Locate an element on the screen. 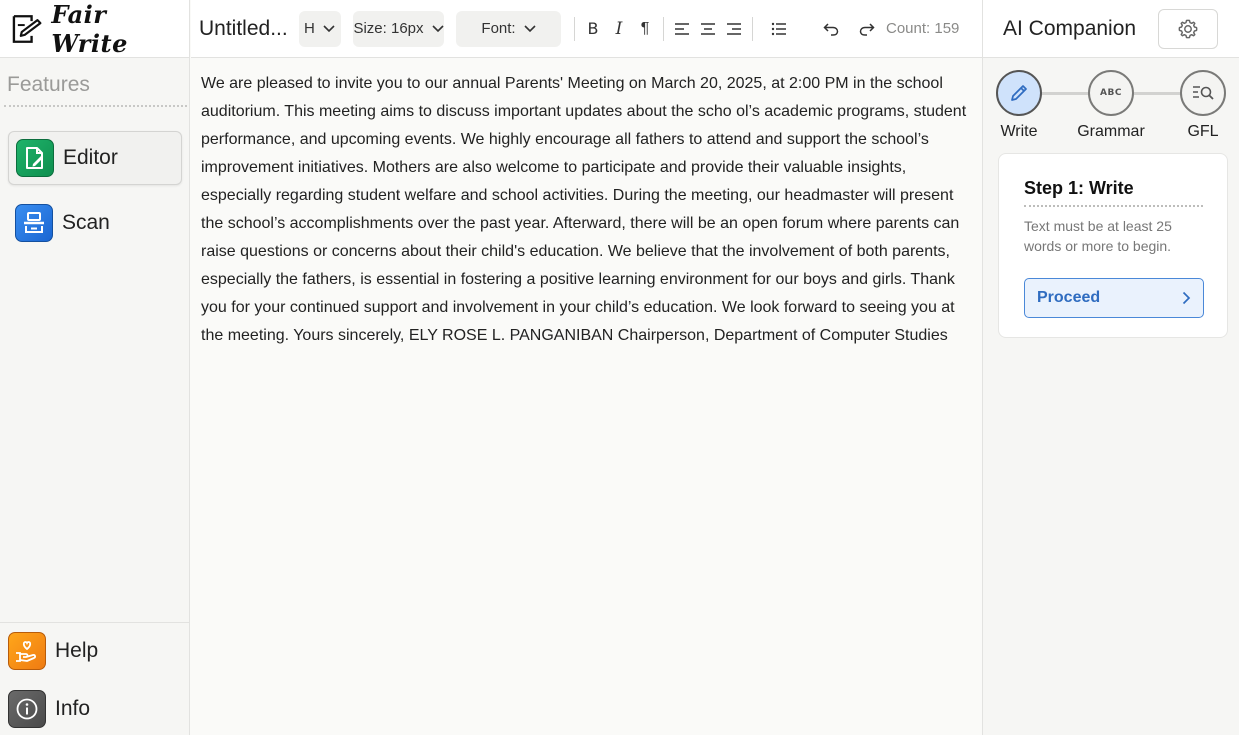  paragraph-button: ¶ is located at coordinates (645, 29).